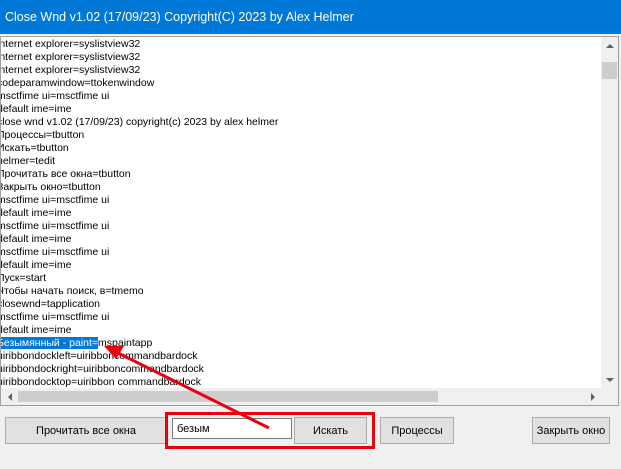  I want to click on scroll-right-arrow-icon, so click(592, 396).